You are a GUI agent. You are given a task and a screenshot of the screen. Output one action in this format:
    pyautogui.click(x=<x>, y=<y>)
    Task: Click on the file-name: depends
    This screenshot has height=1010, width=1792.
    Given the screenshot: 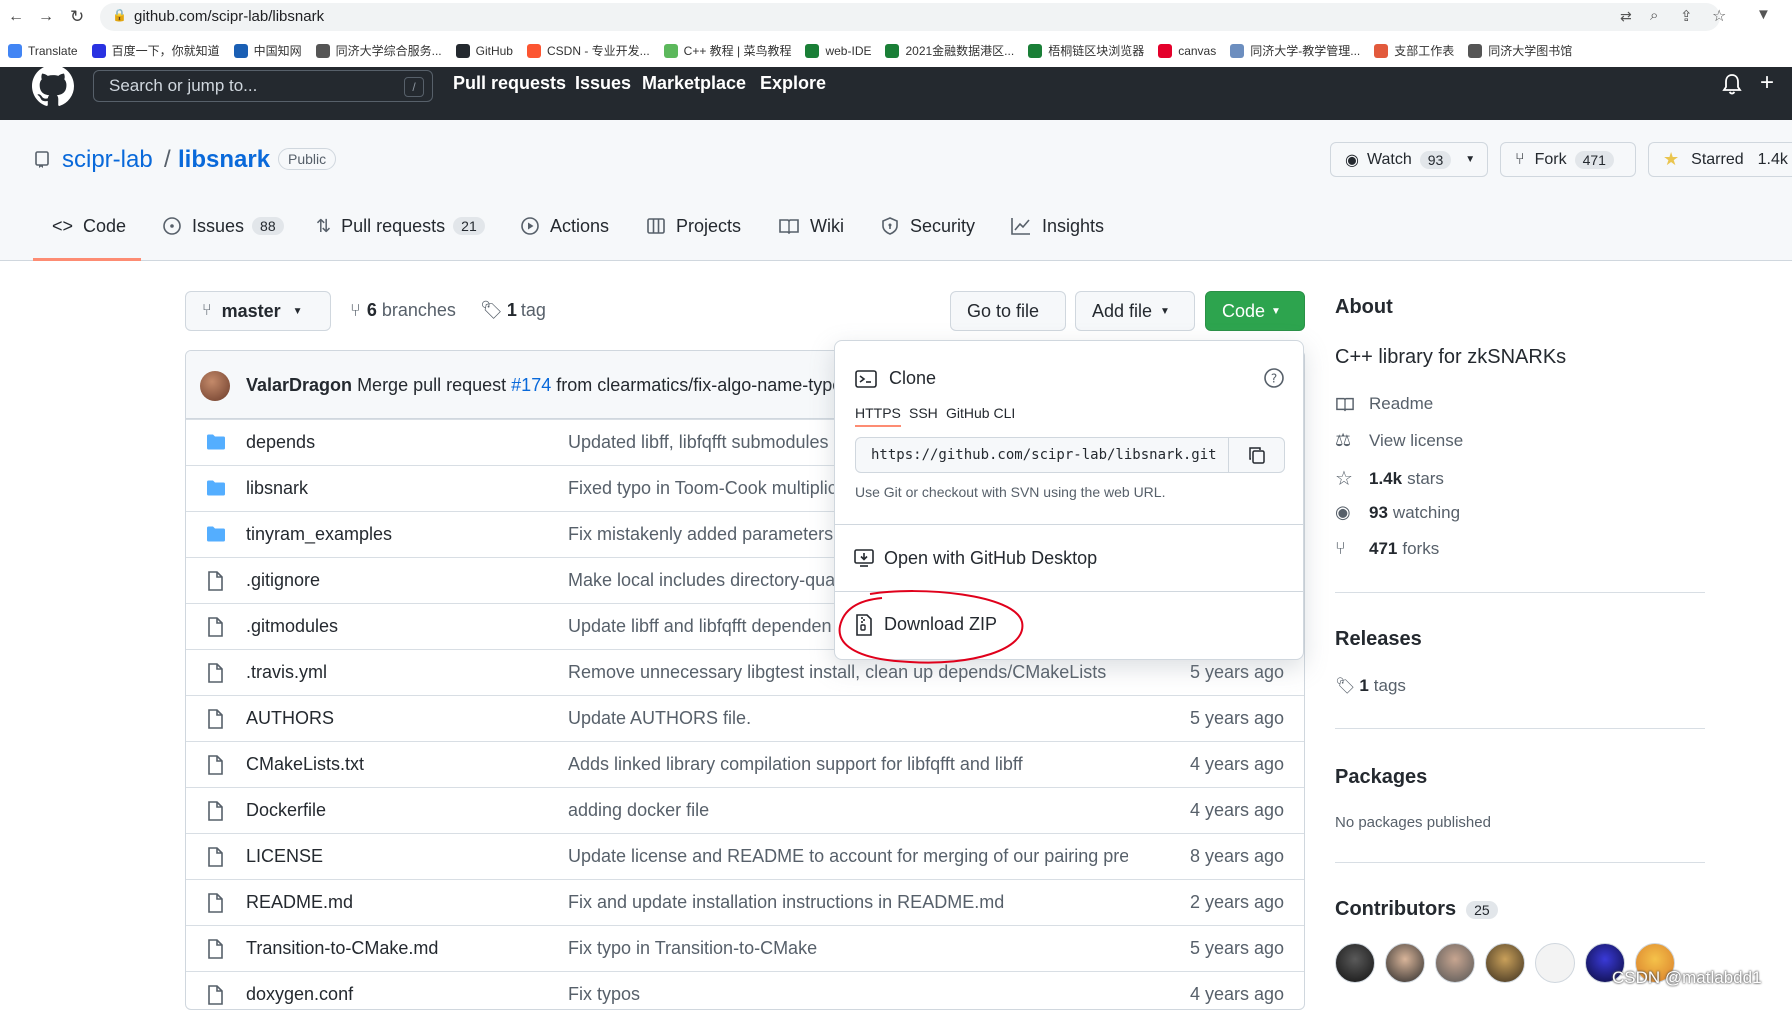 What is the action you would take?
    pyautogui.click(x=280, y=442)
    